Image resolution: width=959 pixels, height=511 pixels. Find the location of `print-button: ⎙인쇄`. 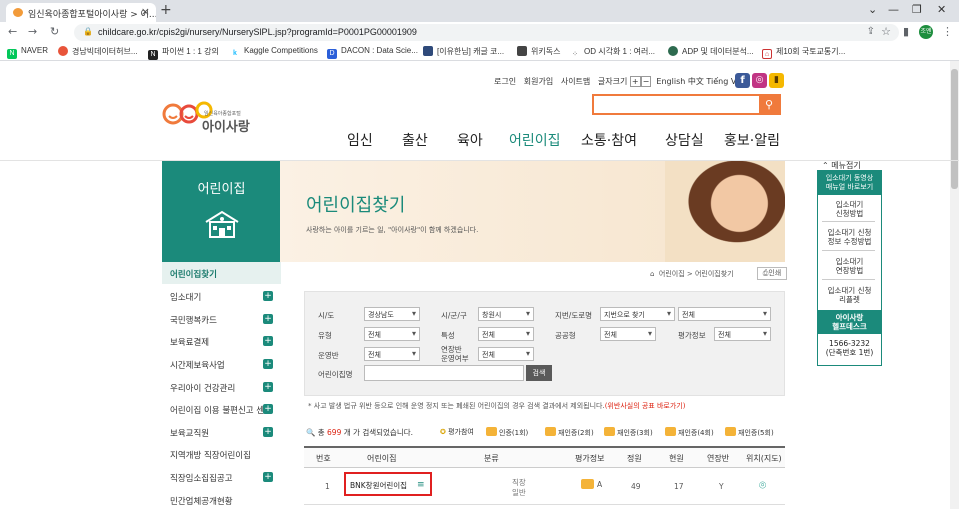

print-button: ⎙인쇄 is located at coordinates (772, 273).